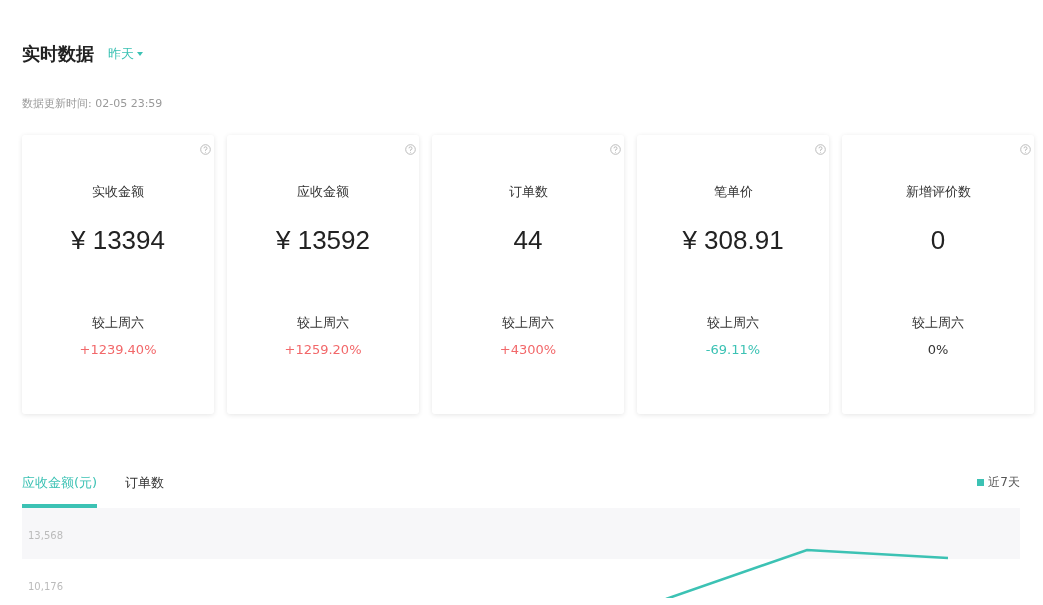 The height and width of the screenshot is (605, 1043). Describe the element at coordinates (938, 349) in the screenshot. I see `change-percent: 0%` at that location.